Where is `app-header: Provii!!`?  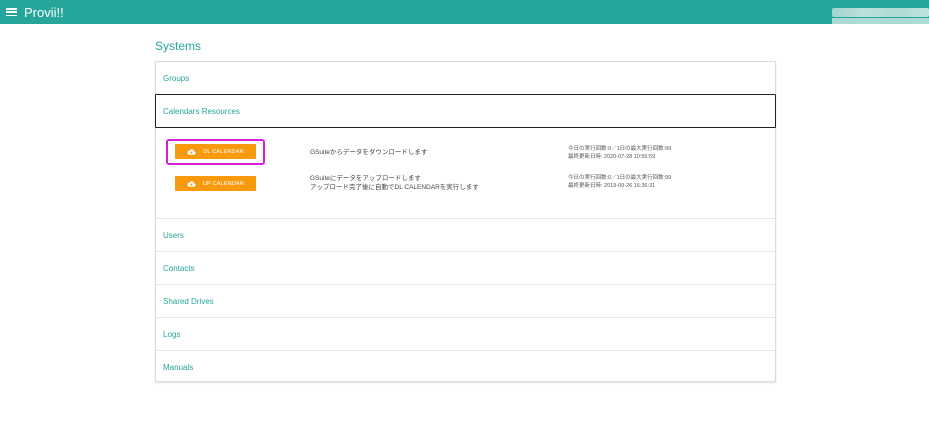
app-header: Provii!! is located at coordinates (464, 12).